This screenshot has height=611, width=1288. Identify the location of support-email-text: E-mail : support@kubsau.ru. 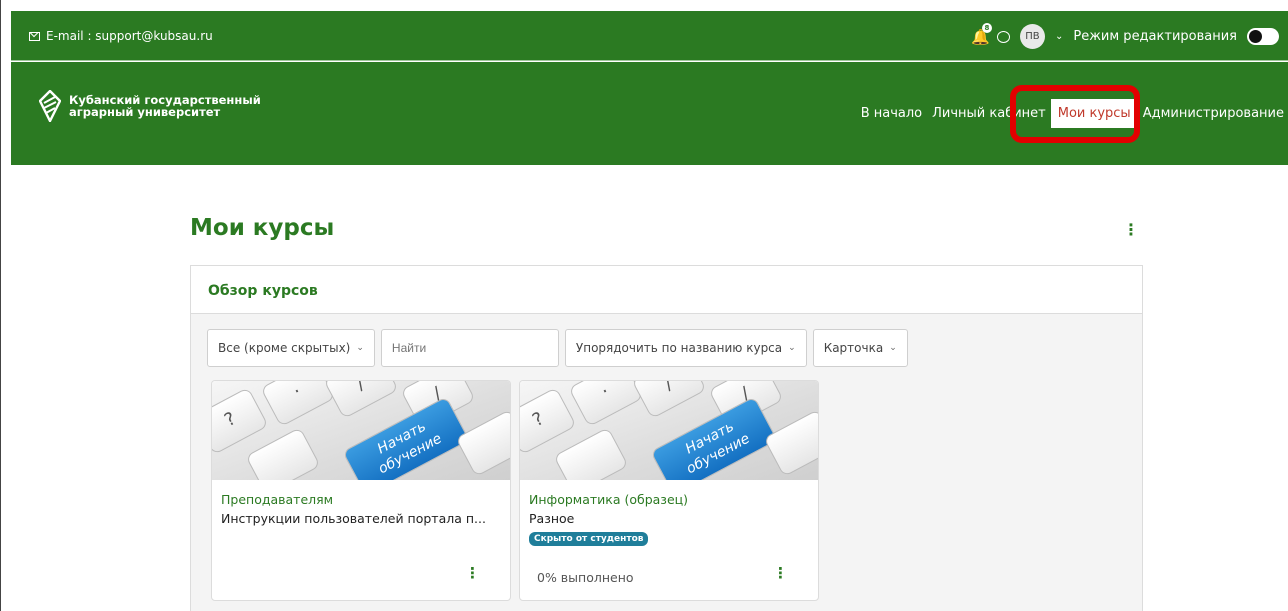
(129, 36).